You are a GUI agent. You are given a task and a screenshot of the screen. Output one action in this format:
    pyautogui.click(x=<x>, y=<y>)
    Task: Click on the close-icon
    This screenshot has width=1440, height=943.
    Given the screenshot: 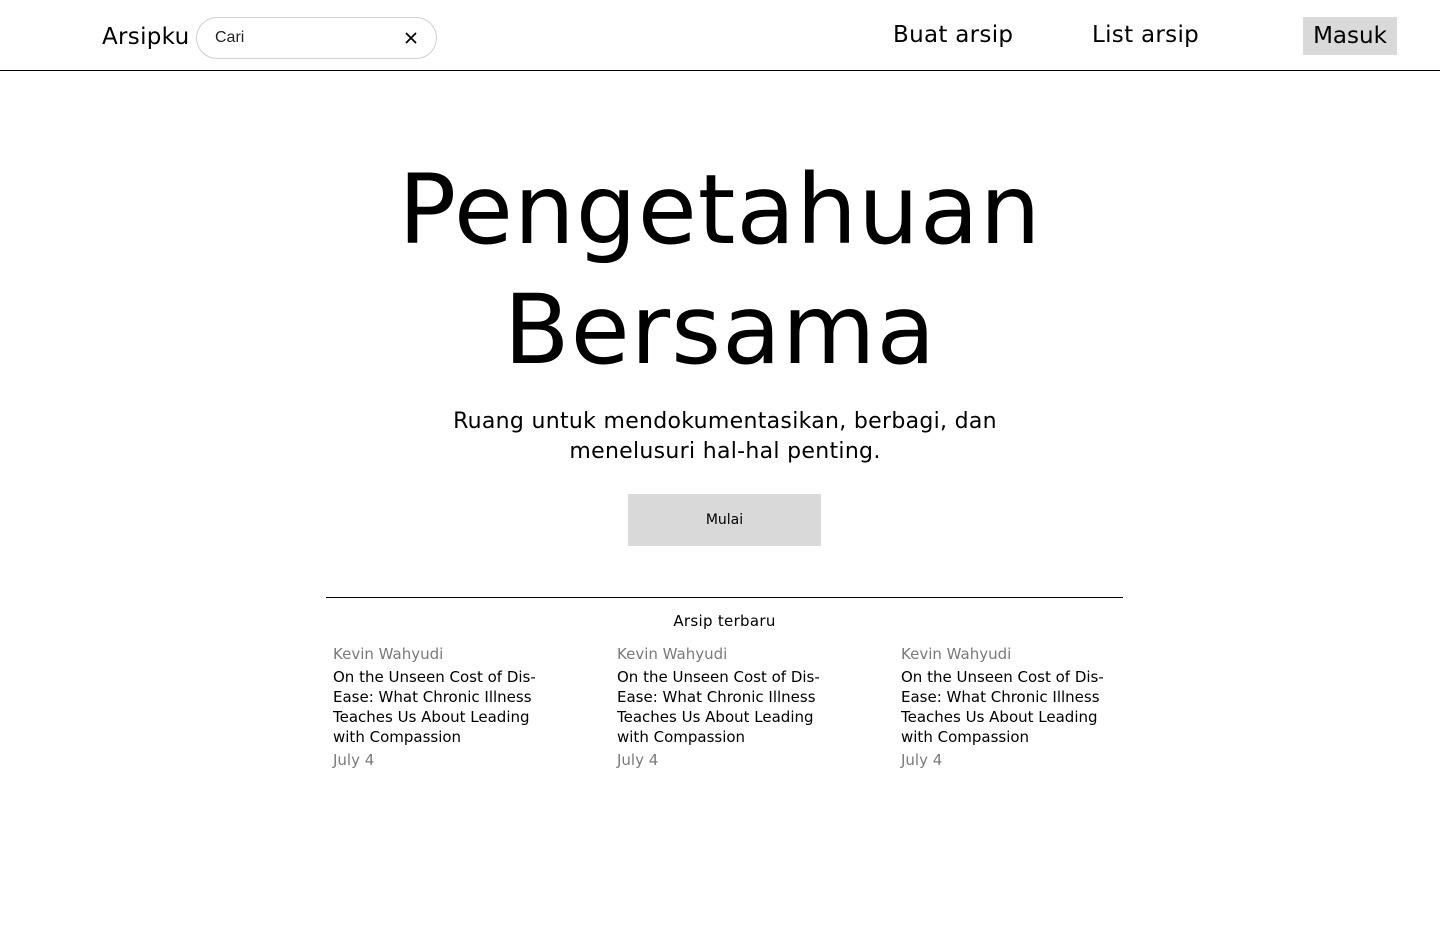 What is the action you would take?
    pyautogui.click(x=411, y=38)
    